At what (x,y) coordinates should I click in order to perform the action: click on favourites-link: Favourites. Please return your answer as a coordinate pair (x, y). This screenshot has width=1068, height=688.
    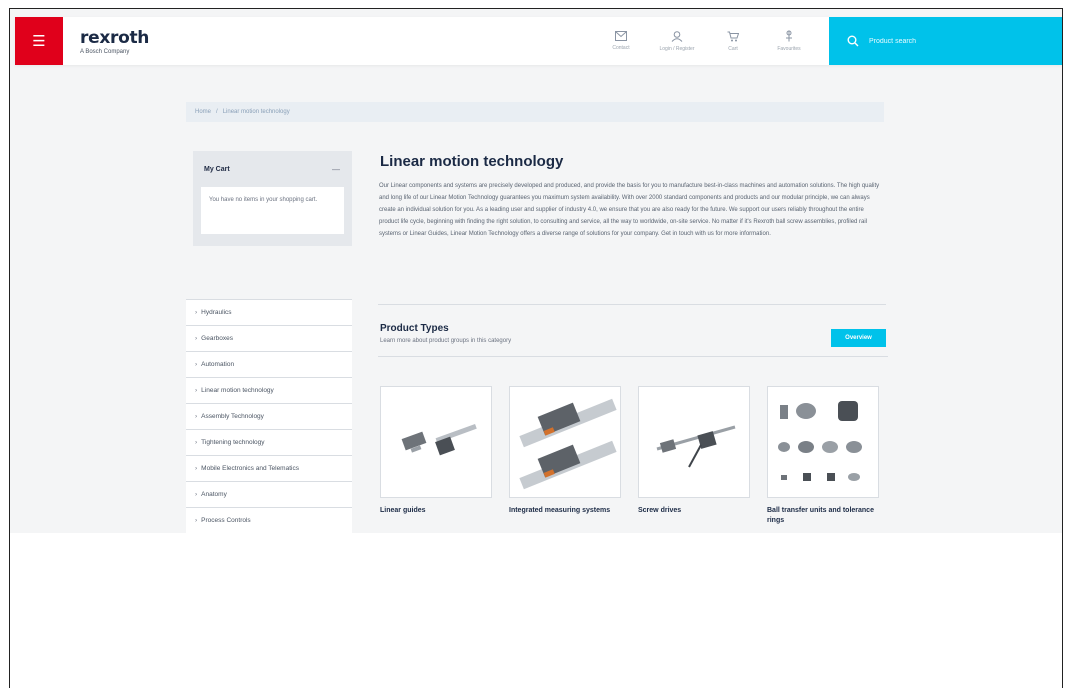
    Looking at the image, I should click on (789, 41).